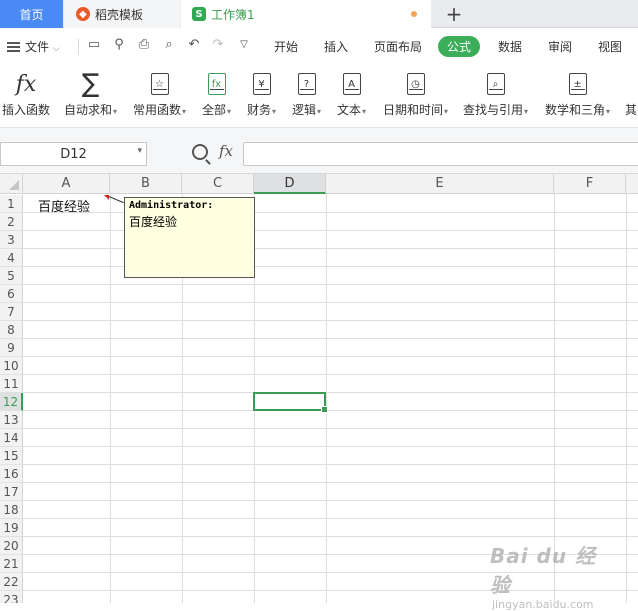 The height and width of the screenshot is (611, 638). I want to click on autosum-label: 自动求和, so click(88, 110).